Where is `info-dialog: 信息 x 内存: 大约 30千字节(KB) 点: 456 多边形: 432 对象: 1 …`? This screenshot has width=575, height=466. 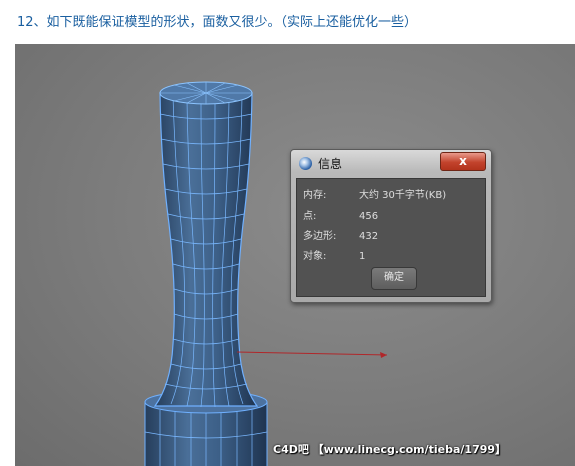 info-dialog: 信息 x 内存: 大约 30千字节(KB) 点: 456 多边形: 432 对象: 1 … is located at coordinates (391, 226).